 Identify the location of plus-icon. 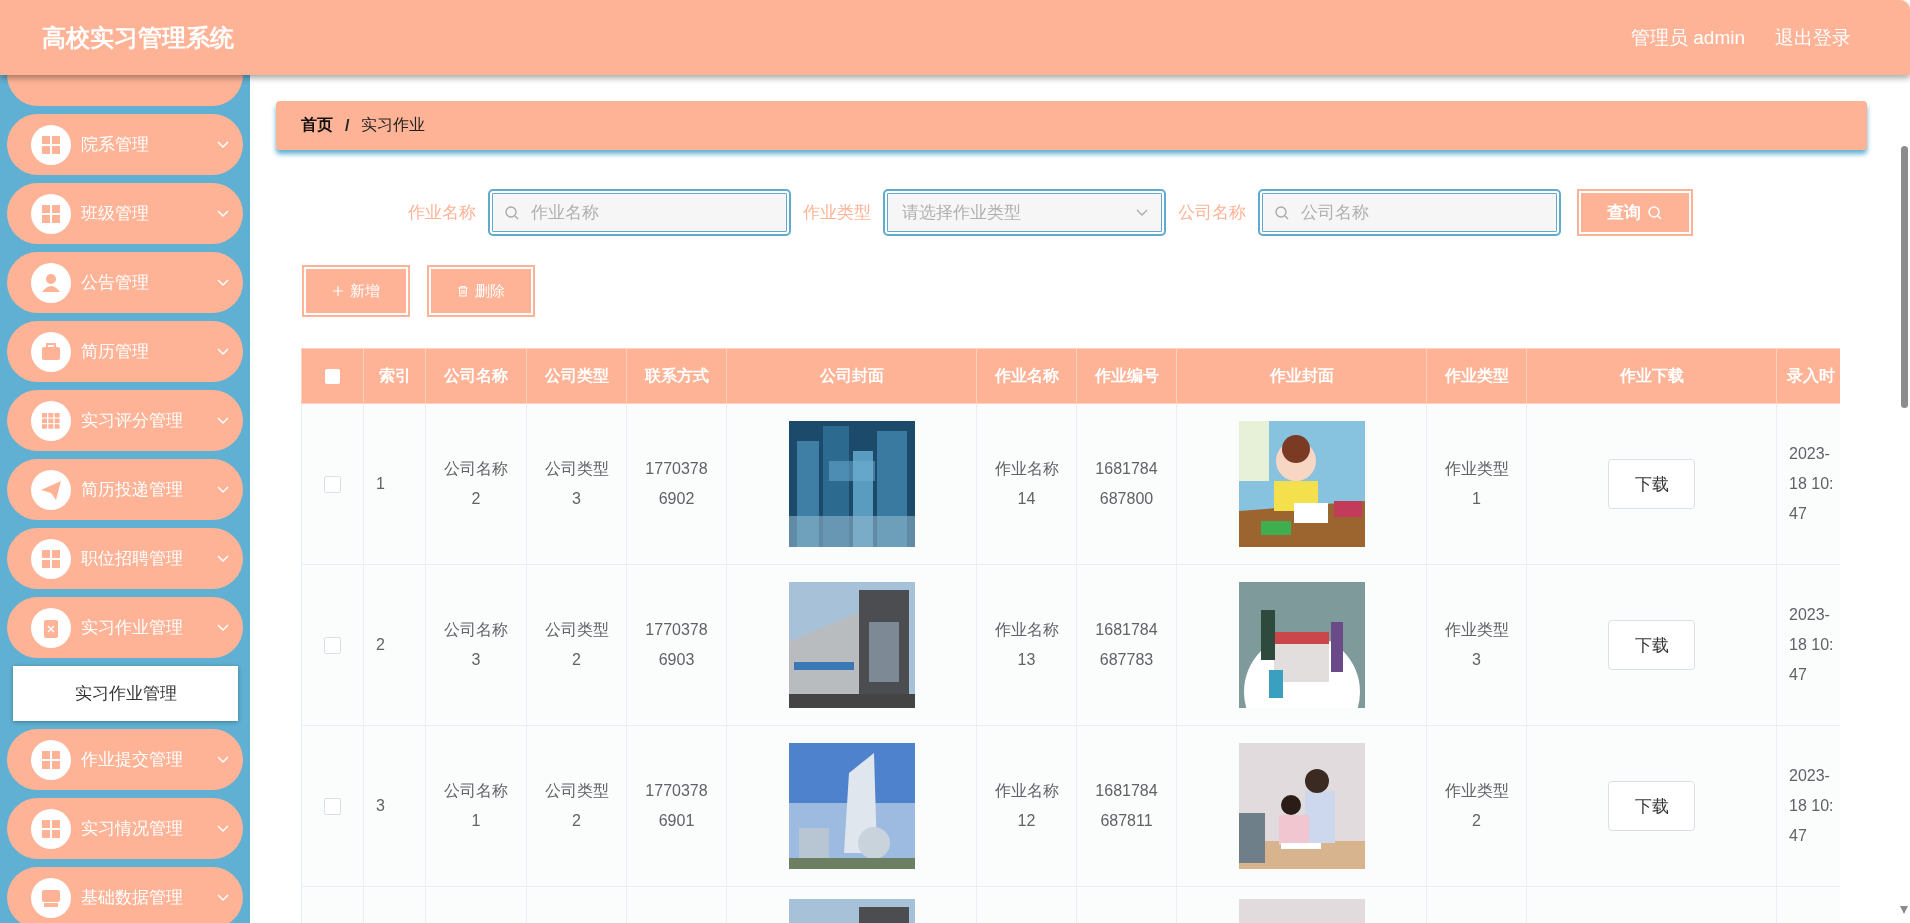
(338, 291).